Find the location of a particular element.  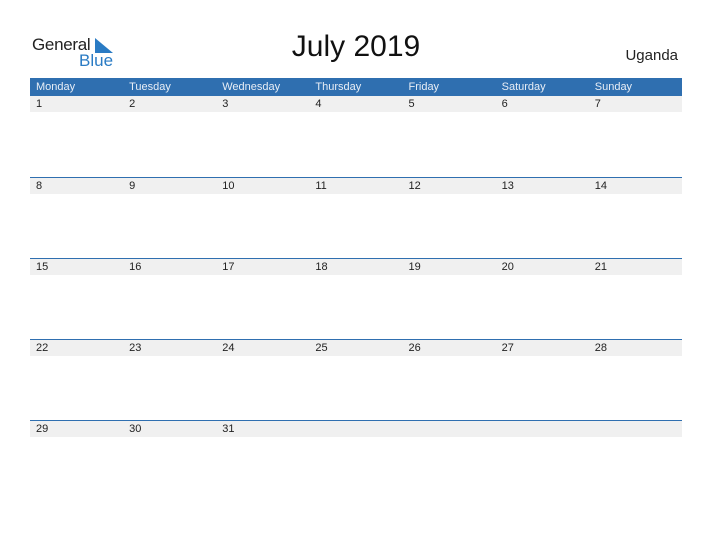

day-cell: 8 is located at coordinates (39, 186).